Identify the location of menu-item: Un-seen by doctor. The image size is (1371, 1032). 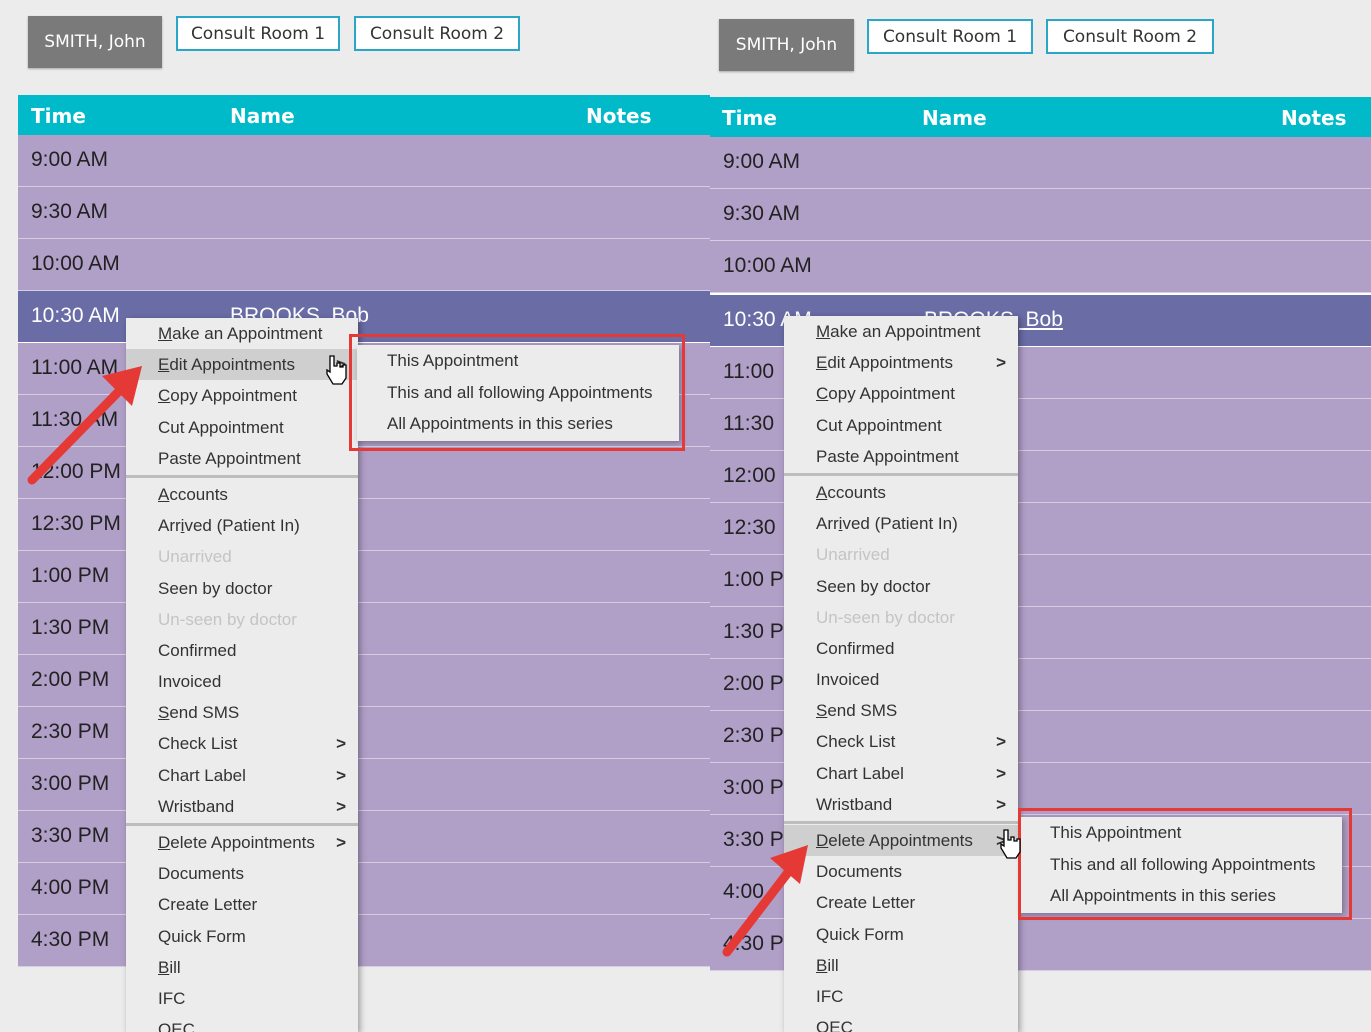
(242, 619).